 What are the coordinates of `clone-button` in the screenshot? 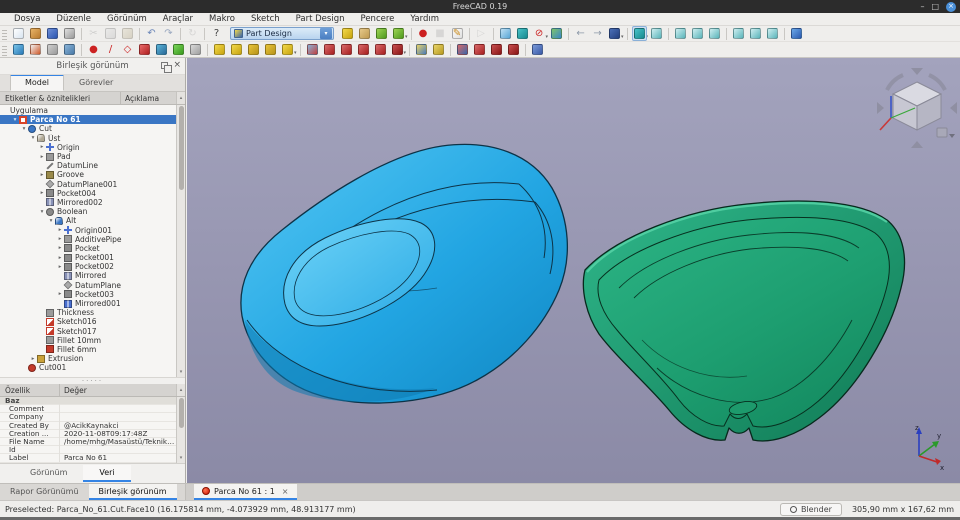 It's located at (178, 49).